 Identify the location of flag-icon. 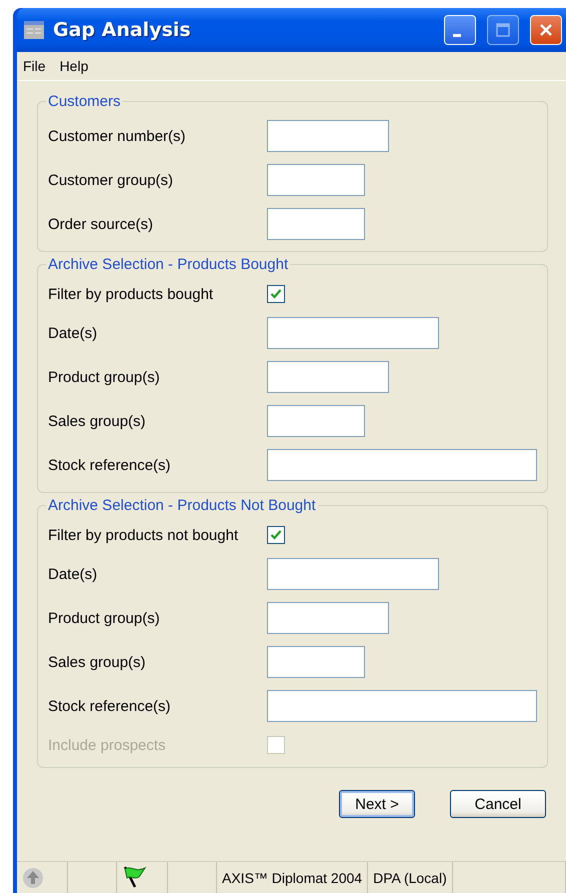
(135, 877).